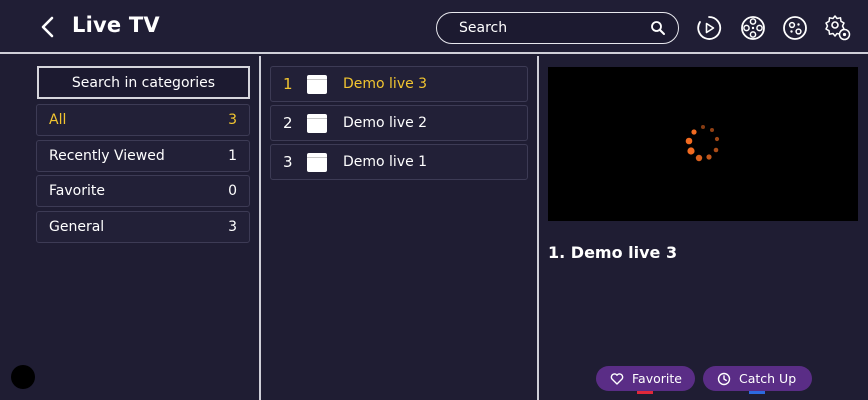 The image size is (868, 400). I want to click on catch-up-label: Catch Up, so click(768, 378).